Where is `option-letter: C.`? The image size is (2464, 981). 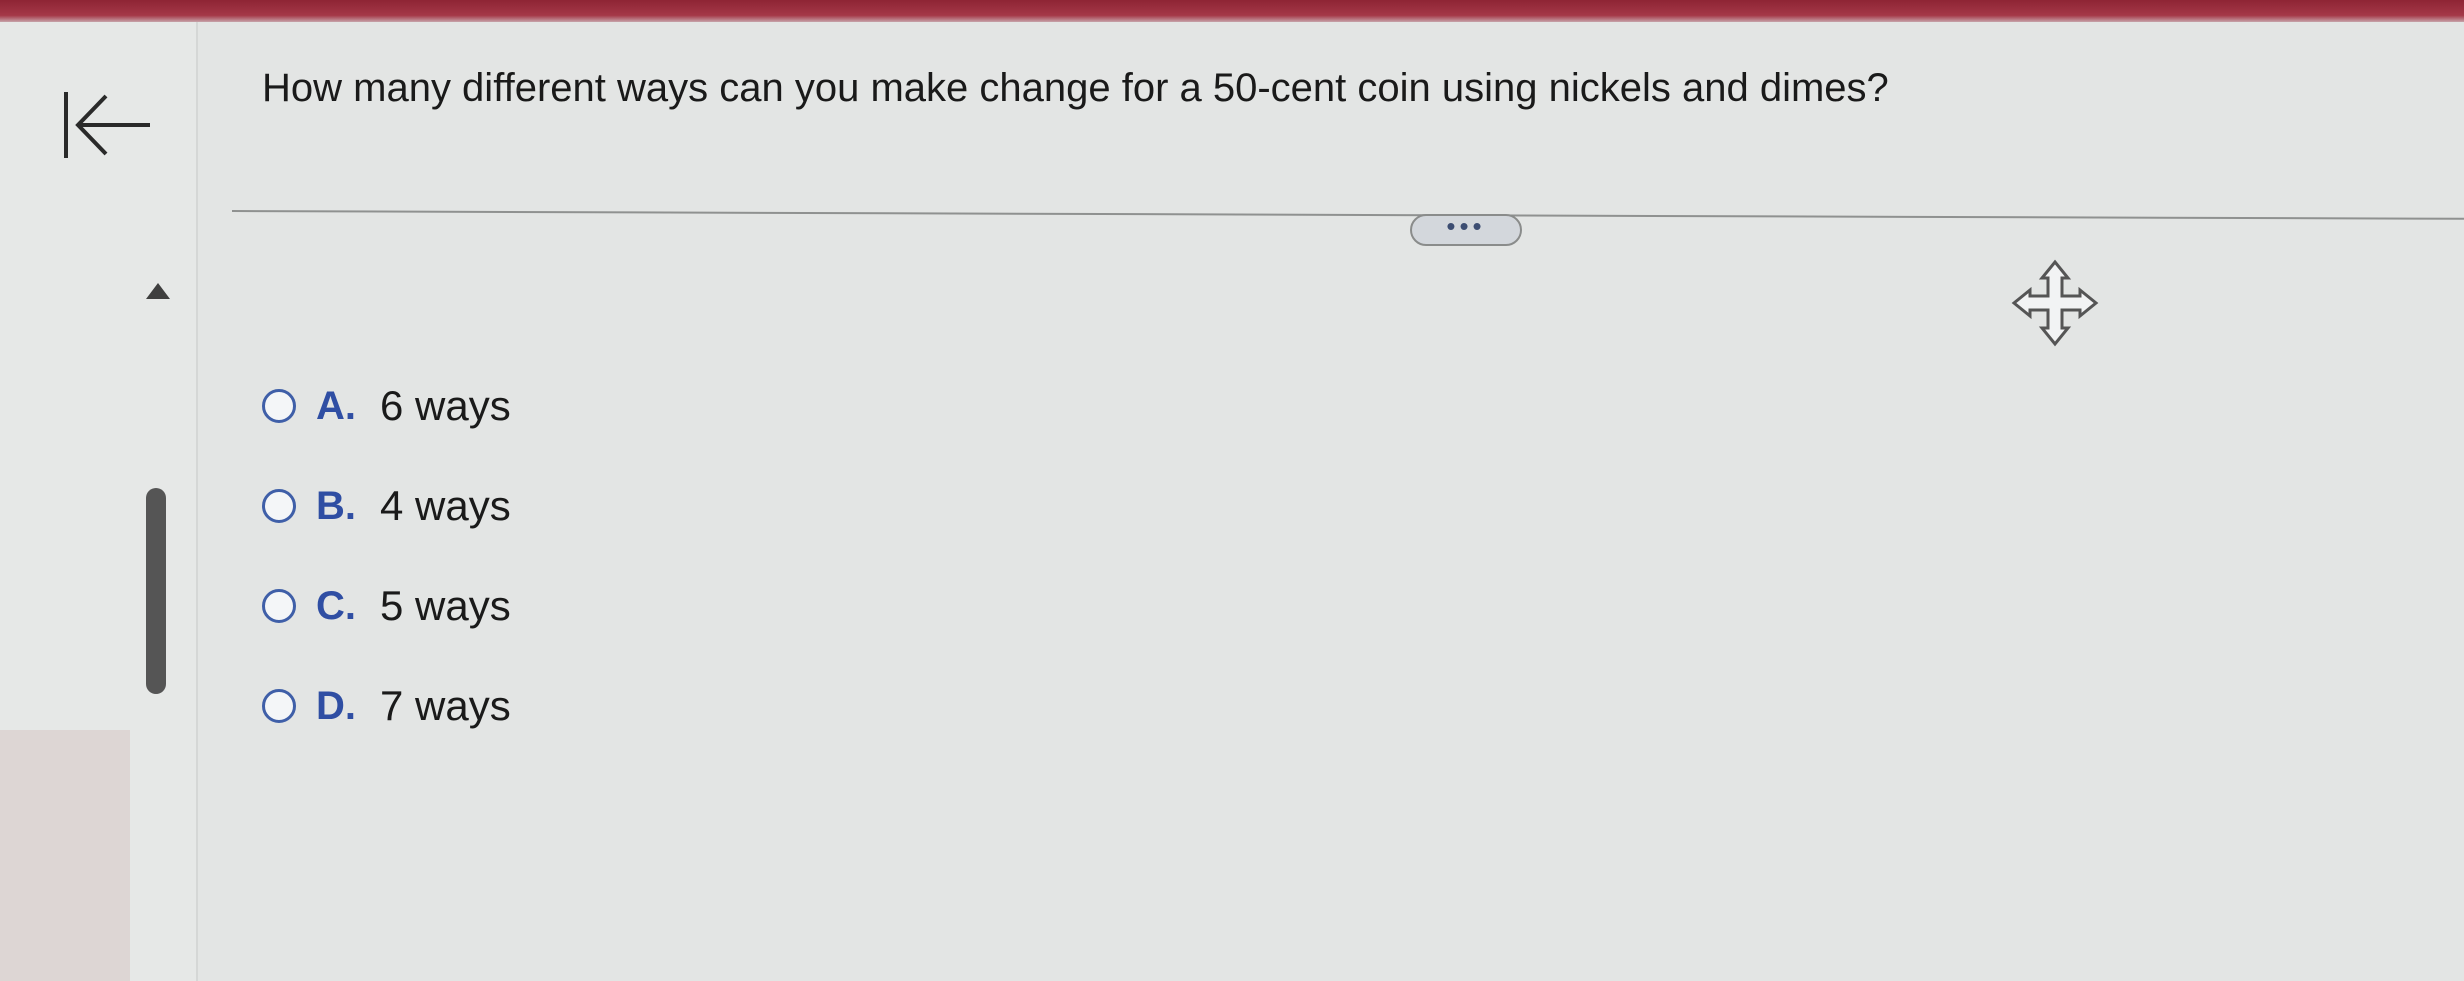 option-letter: C. is located at coordinates (336, 605).